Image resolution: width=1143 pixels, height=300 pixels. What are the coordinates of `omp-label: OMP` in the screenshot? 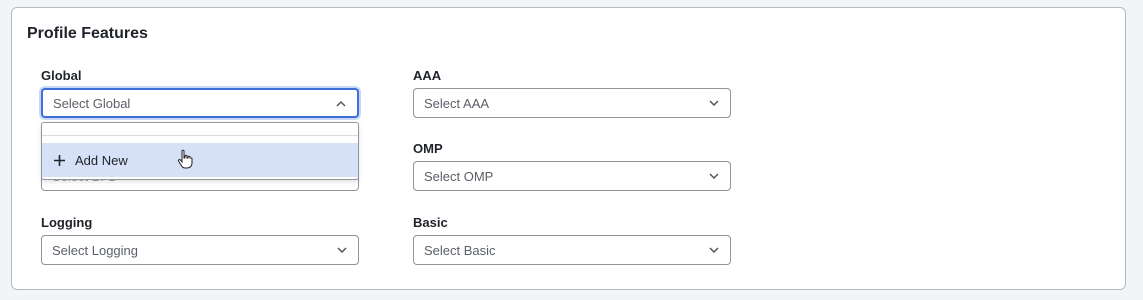 It's located at (428, 148).